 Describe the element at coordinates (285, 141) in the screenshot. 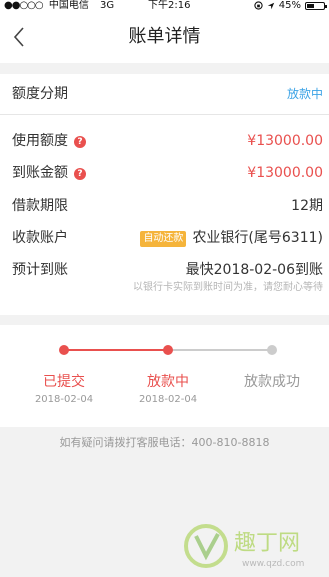

I see `used-amount-value: ¥13000.00` at that location.